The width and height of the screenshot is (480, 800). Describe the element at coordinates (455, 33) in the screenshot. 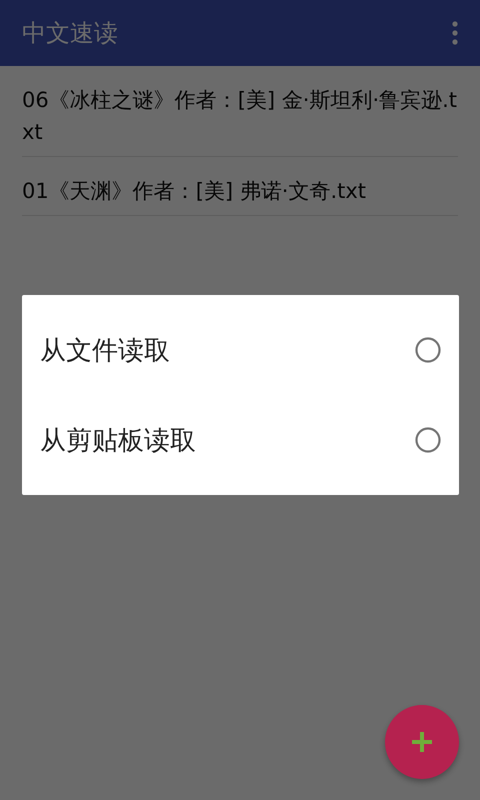

I see `more-menu-icon` at that location.